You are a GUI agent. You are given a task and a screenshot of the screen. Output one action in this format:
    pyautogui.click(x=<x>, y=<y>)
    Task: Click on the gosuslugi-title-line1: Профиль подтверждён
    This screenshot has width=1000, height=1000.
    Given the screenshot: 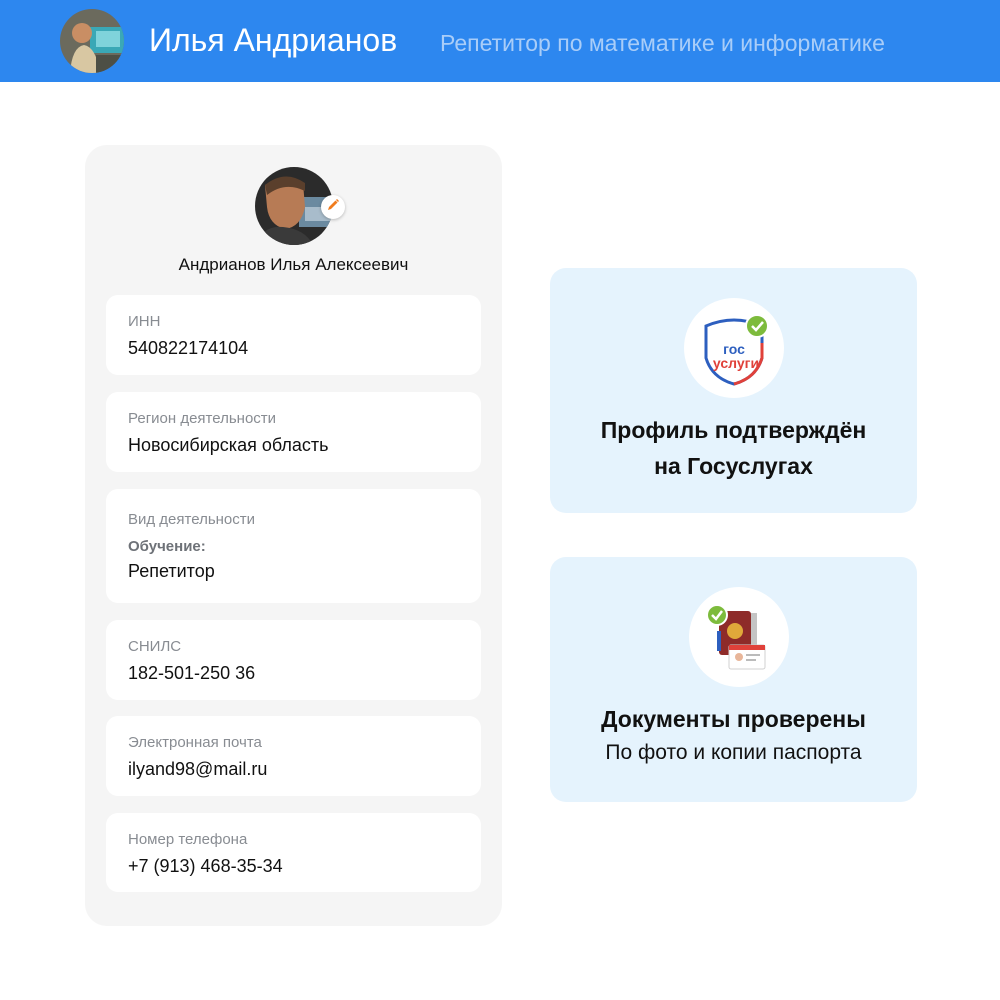 What is the action you would take?
    pyautogui.click(x=733, y=430)
    